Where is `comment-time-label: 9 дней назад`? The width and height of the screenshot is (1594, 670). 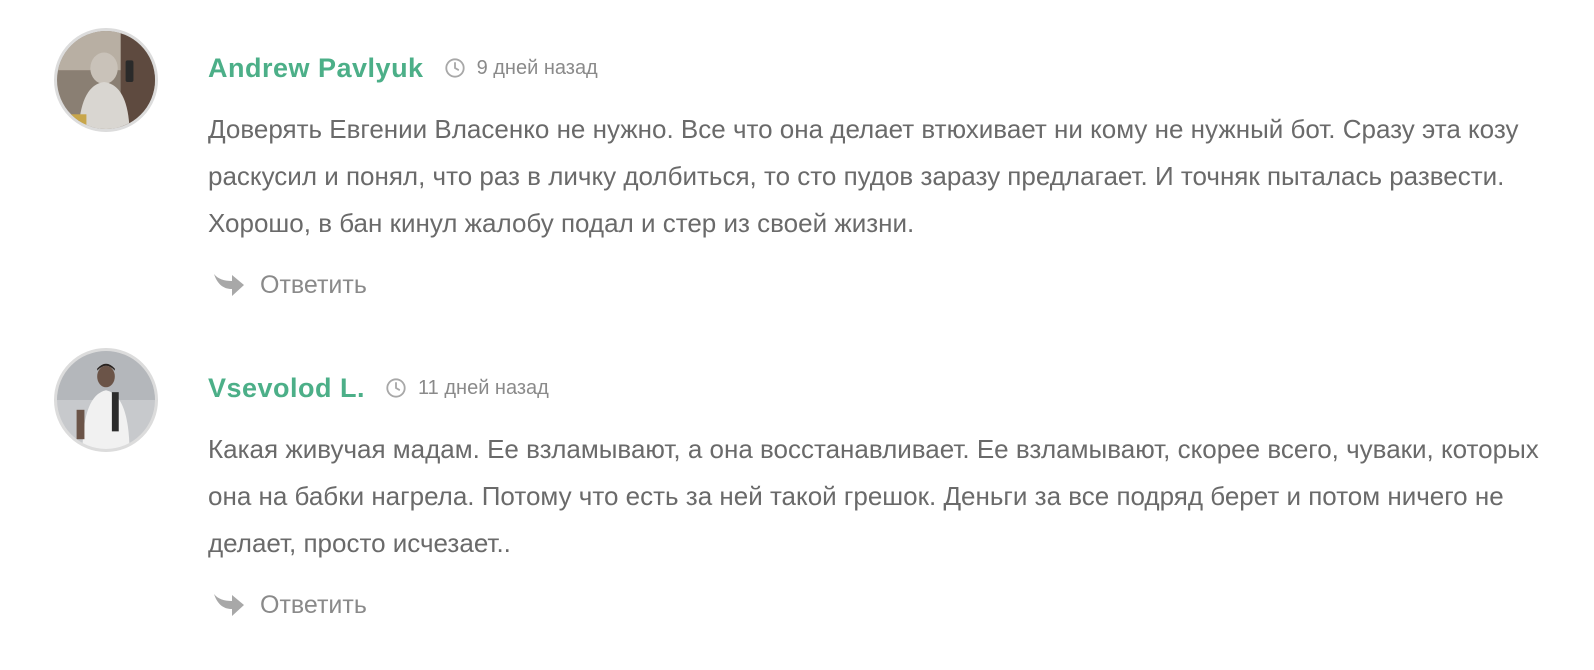
comment-time-label: 9 дней назад is located at coordinates (537, 67).